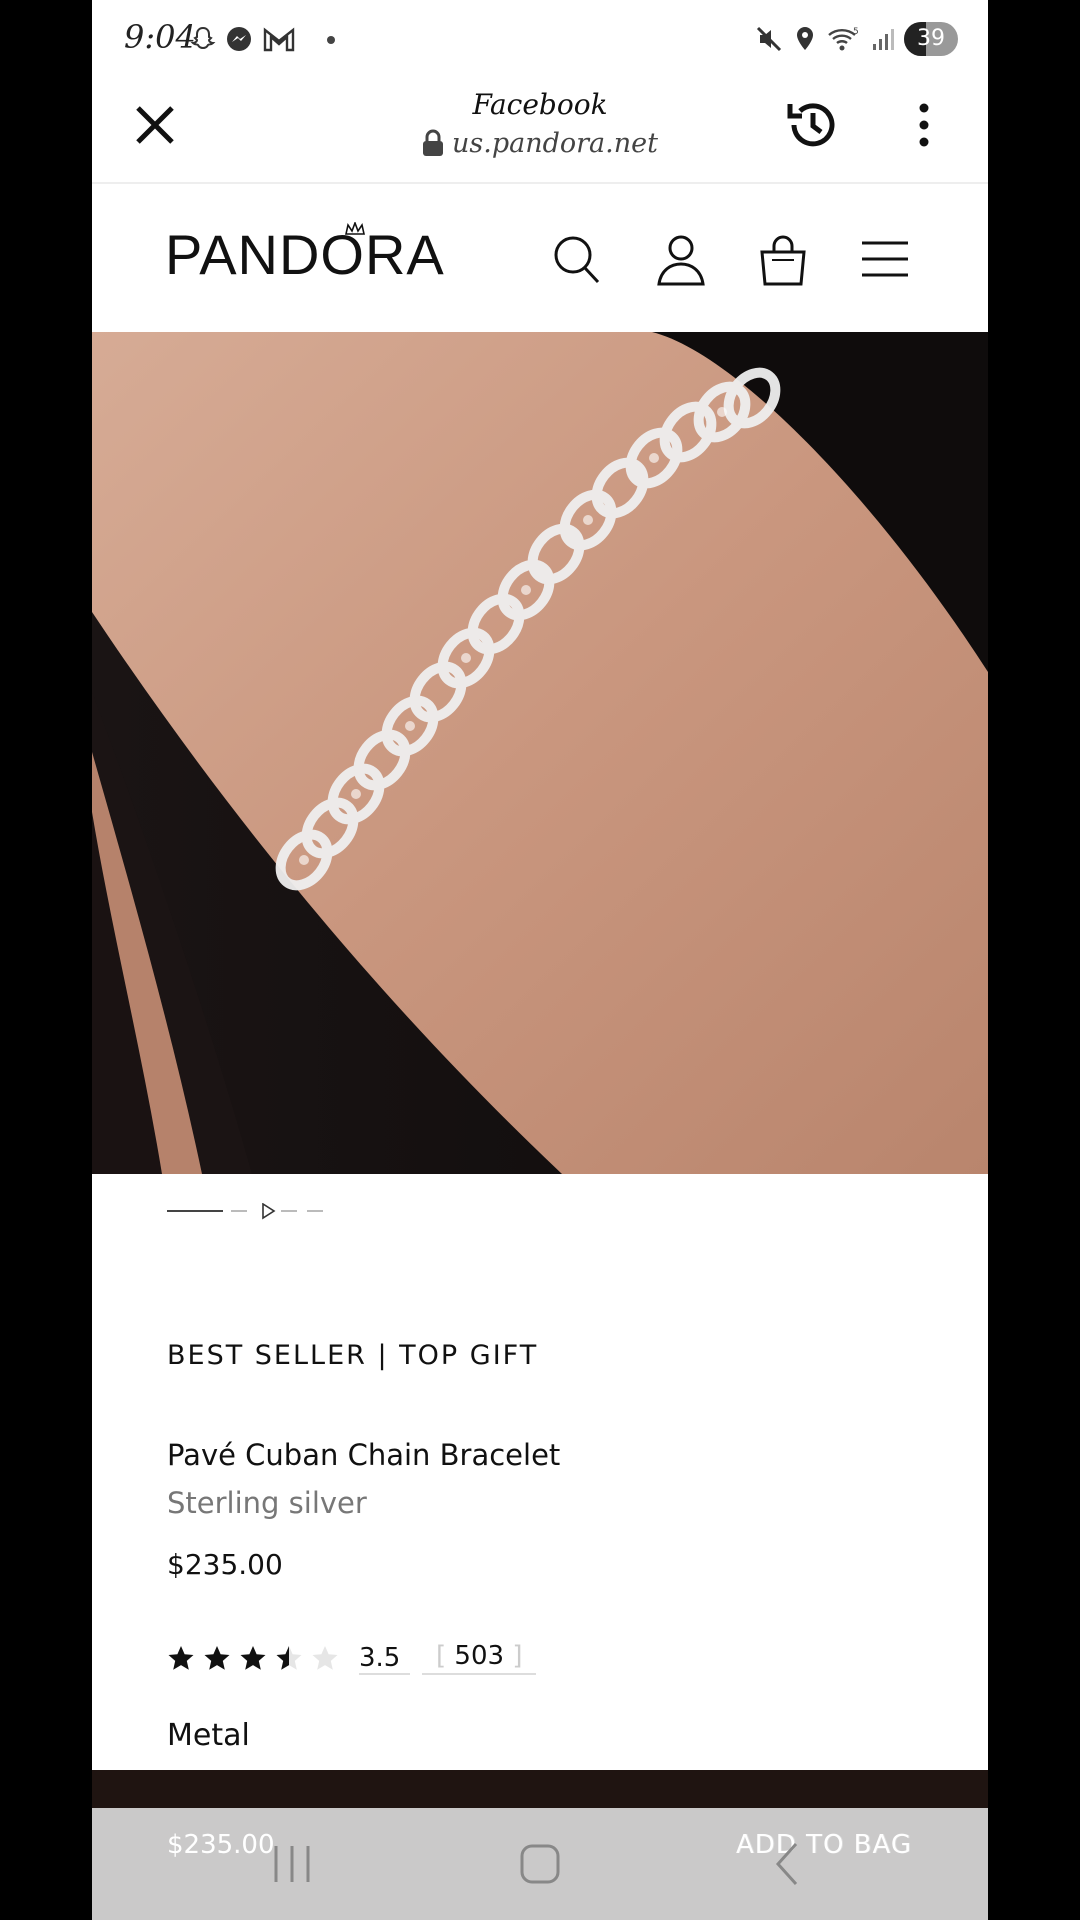  Describe the element at coordinates (883, 39) in the screenshot. I see `signal-icon` at that location.